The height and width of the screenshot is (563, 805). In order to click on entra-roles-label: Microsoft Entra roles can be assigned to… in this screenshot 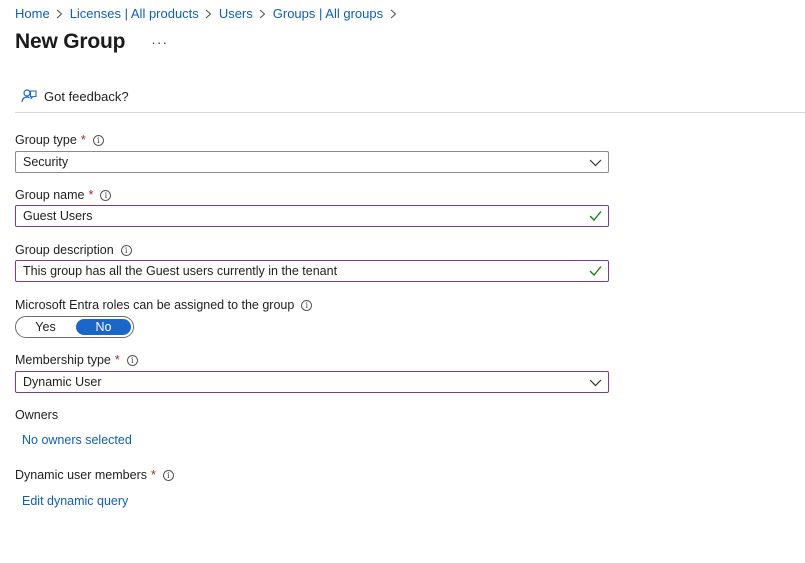, I will do `click(164, 305)`.